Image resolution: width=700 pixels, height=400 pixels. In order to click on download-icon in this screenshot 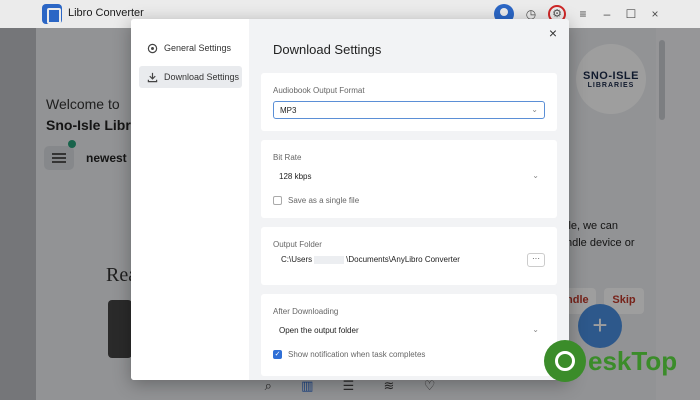, I will do `click(152, 77)`.